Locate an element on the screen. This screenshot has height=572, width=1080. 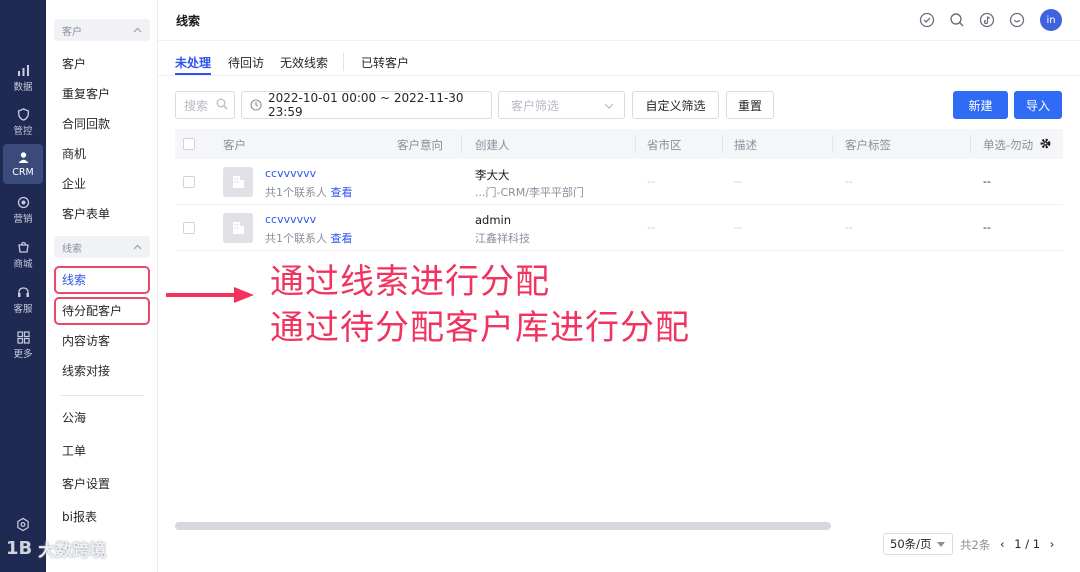
chevron-up-icon is located at coordinates (137, 30).